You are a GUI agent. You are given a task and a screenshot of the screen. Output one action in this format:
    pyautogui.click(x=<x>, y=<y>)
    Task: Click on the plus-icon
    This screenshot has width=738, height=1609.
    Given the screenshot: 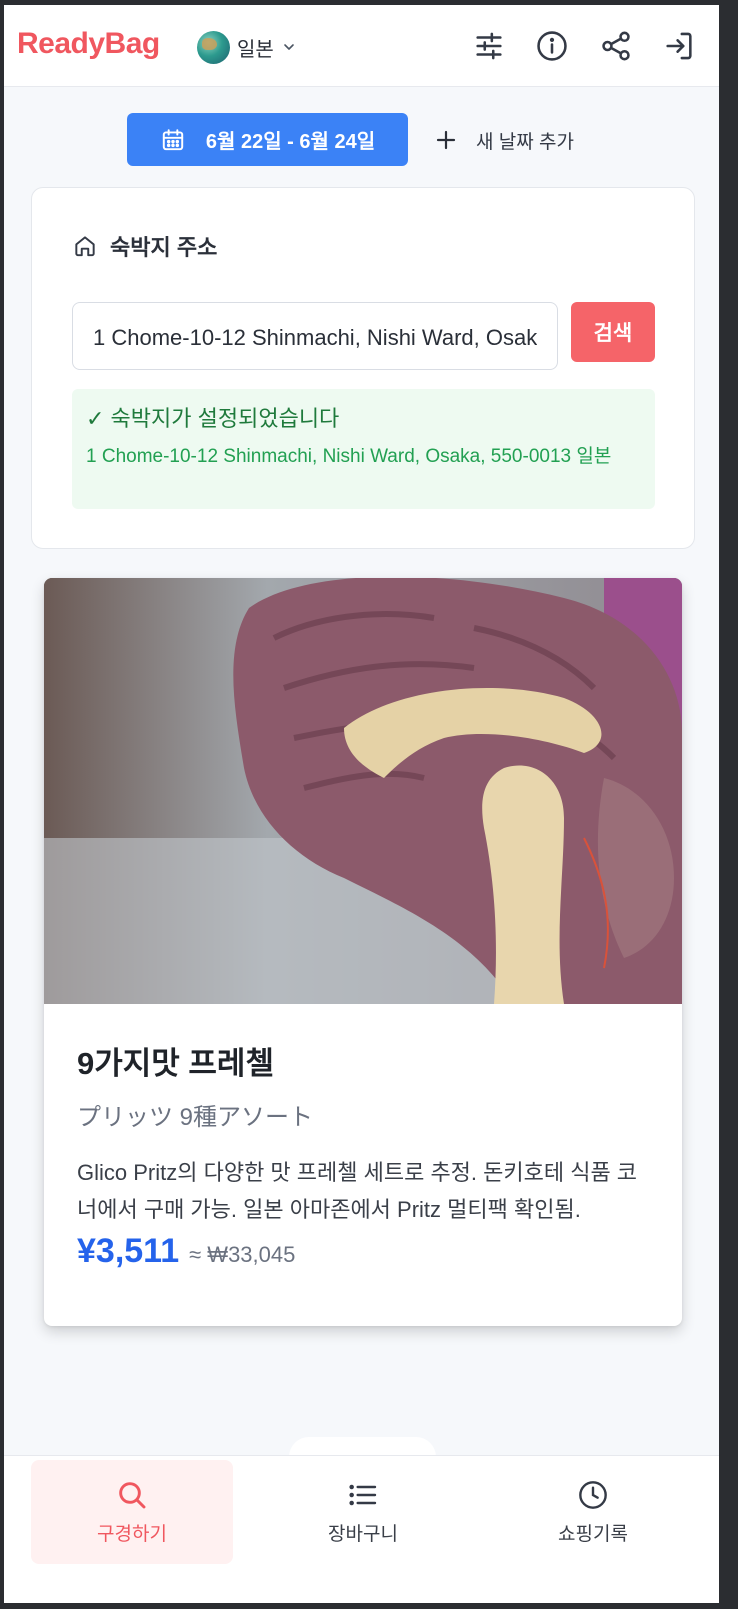 What is the action you would take?
    pyautogui.click(x=446, y=140)
    